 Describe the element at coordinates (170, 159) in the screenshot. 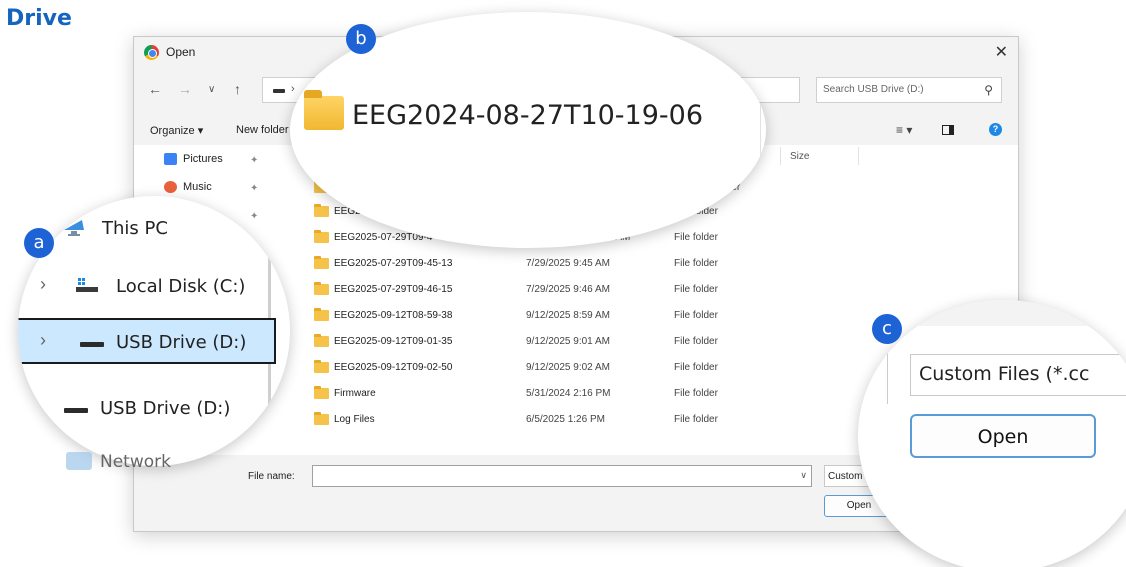

I see `pictures-icon` at that location.